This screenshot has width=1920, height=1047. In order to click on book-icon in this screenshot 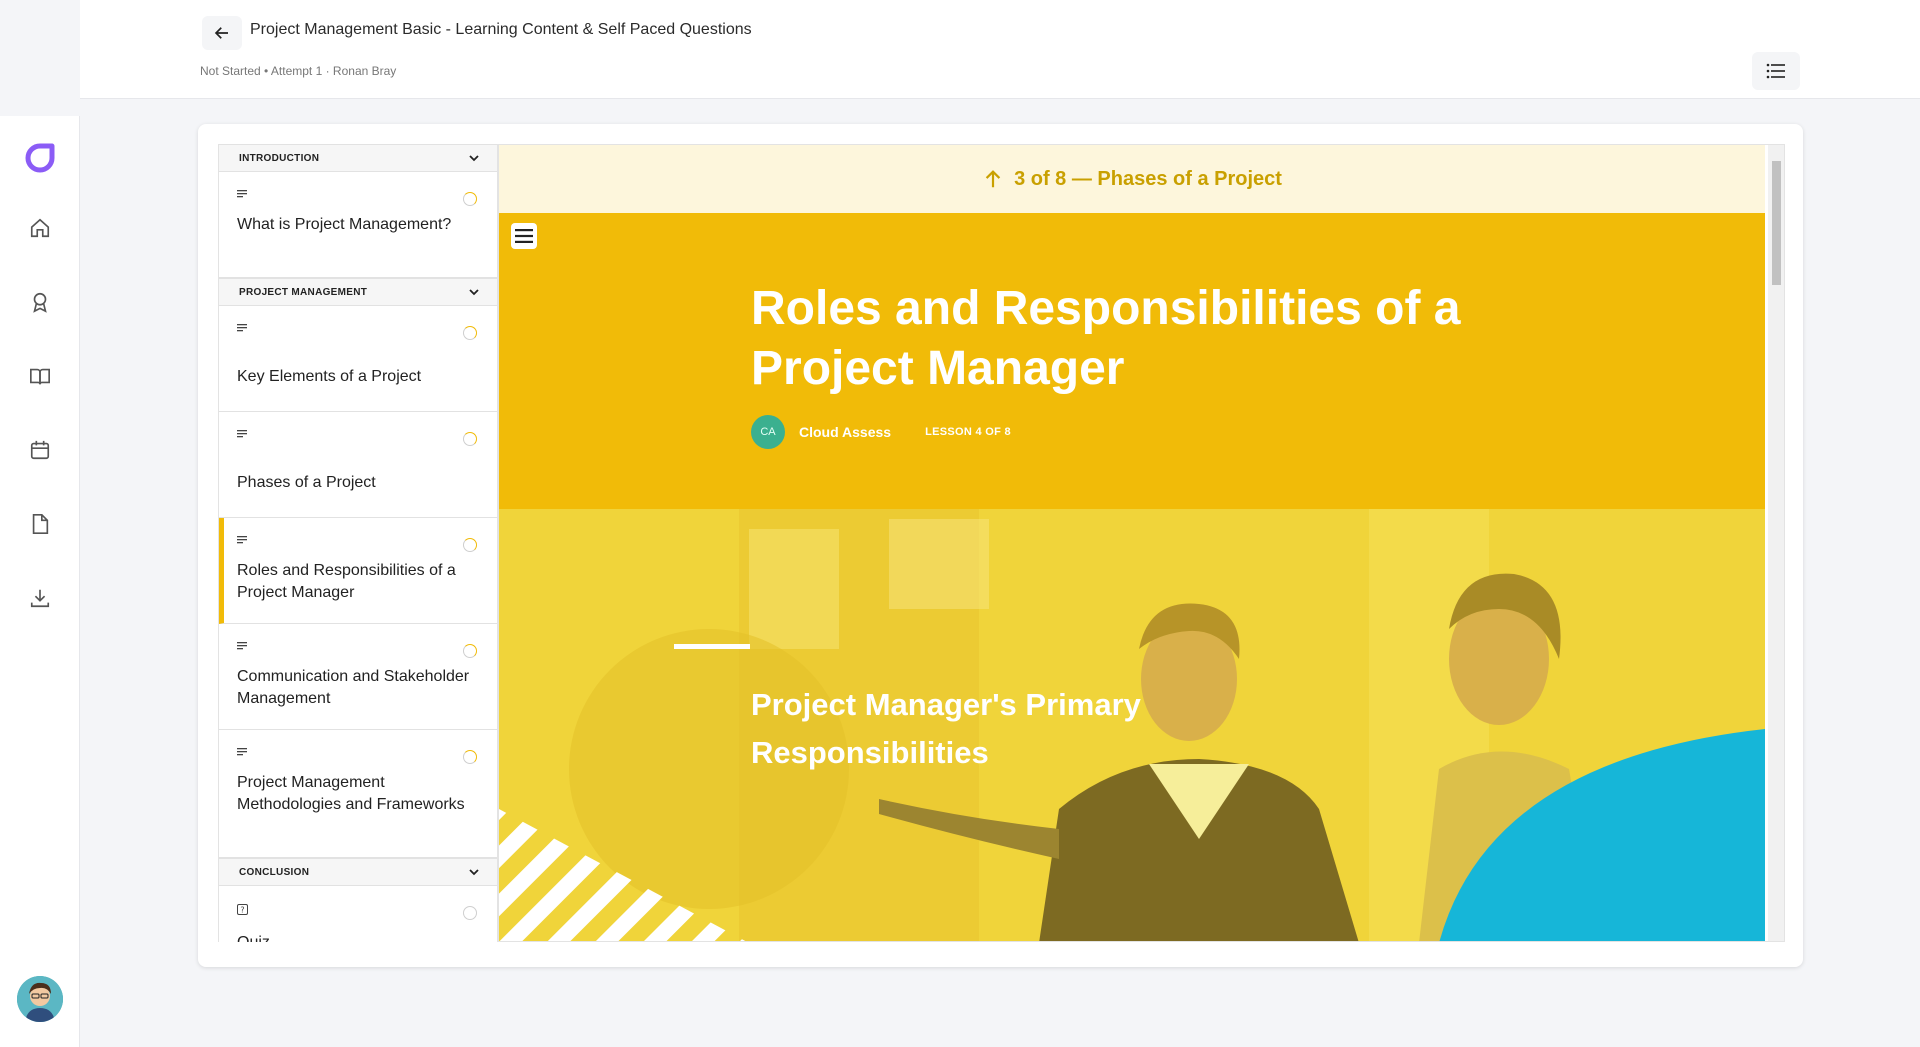, I will do `click(40, 376)`.